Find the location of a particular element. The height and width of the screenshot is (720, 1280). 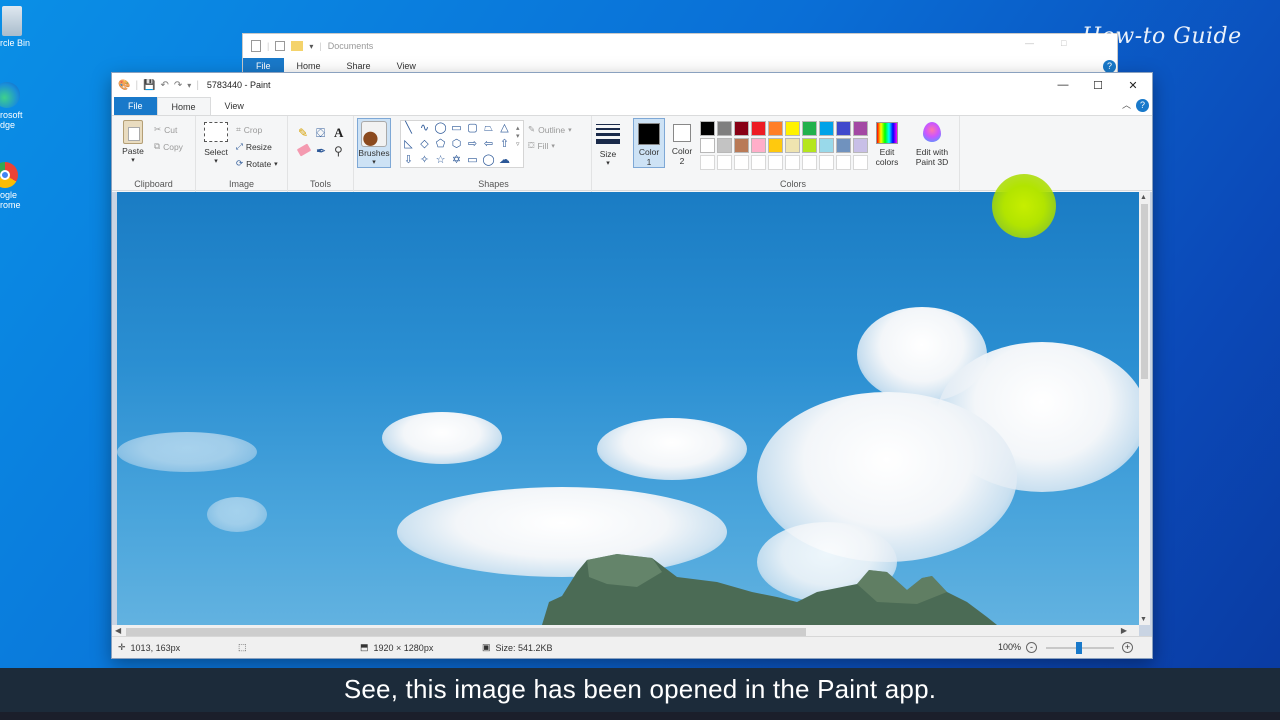

right-triangle-shape-icon: ◺ is located at coordinates (408, 144).